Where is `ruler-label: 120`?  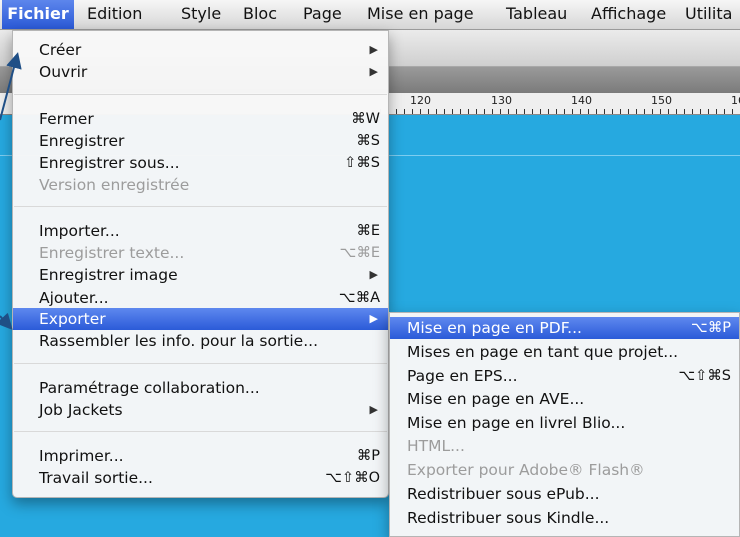
ruler-label: 120 is located at coordinates (420, 100).